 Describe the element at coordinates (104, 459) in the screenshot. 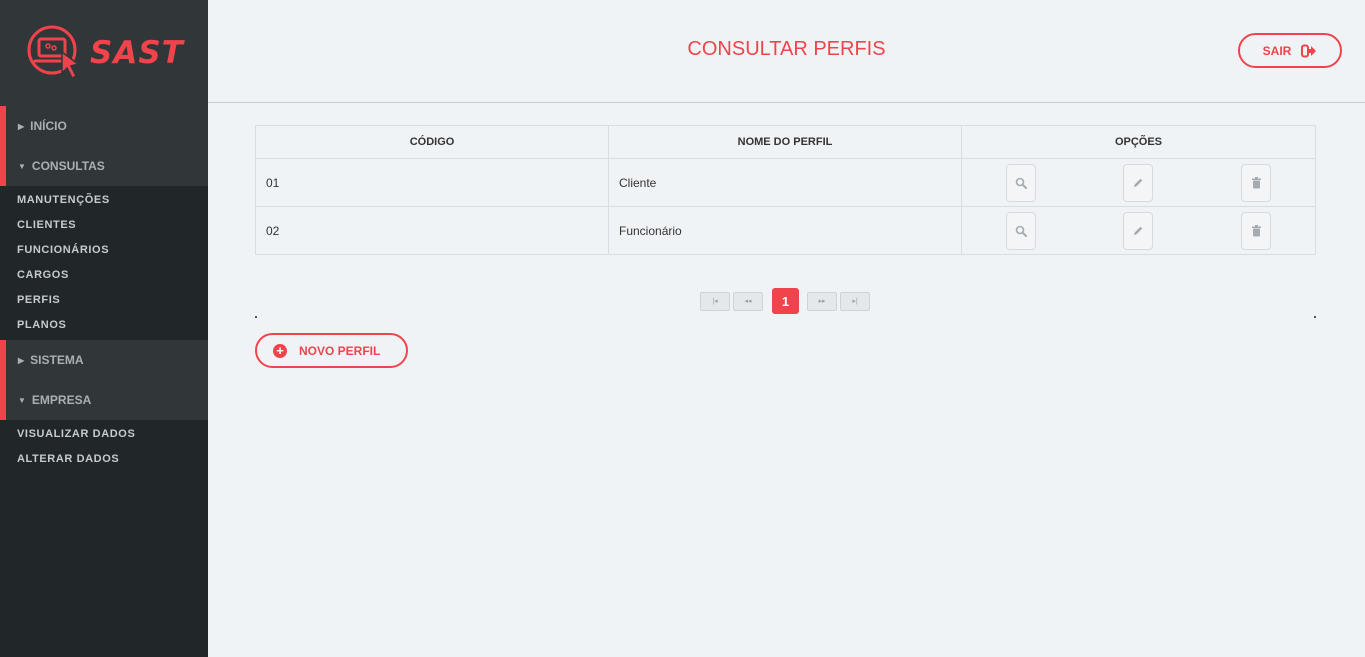

I see `sidebar-item-alterar-dados: ALTERAR DADOS` at that location.